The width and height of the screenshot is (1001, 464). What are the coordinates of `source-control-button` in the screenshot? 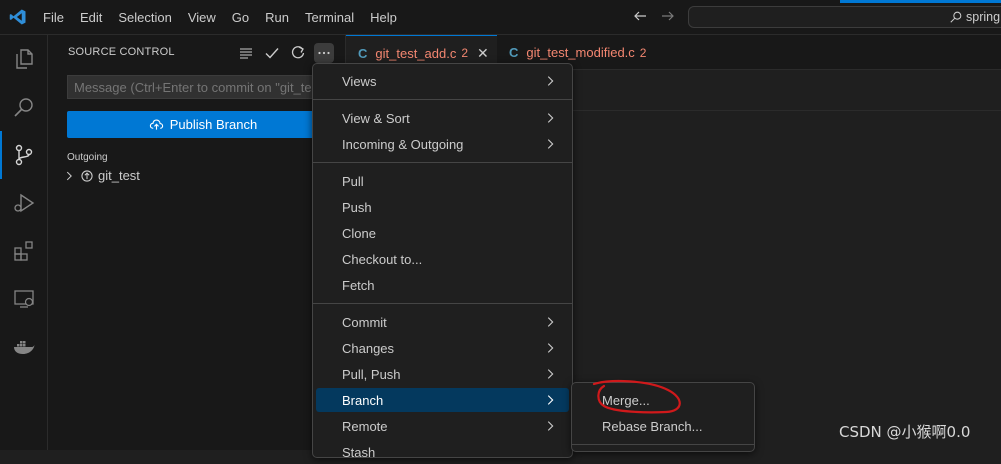 It's located at (24, 155).